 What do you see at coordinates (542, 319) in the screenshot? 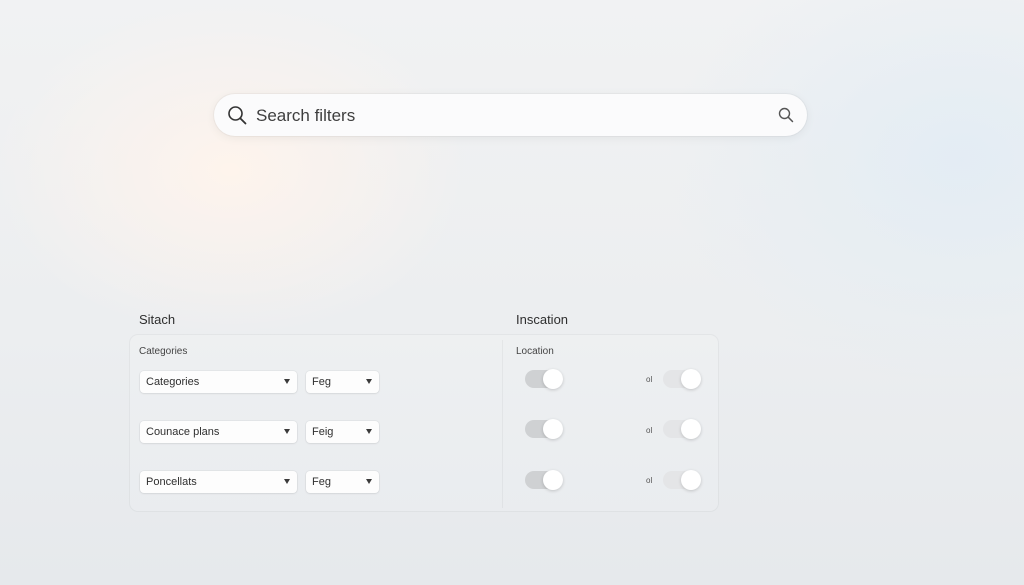
I see `section-title-right: Inscation` at bounding box center [542, 319].